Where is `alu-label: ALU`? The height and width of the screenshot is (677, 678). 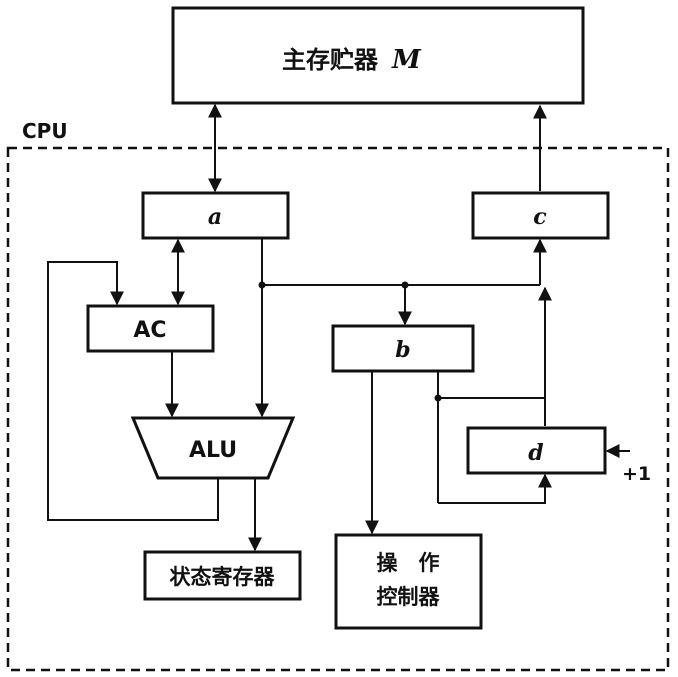
alu-label: ALU is located at coordinates (213, 450).